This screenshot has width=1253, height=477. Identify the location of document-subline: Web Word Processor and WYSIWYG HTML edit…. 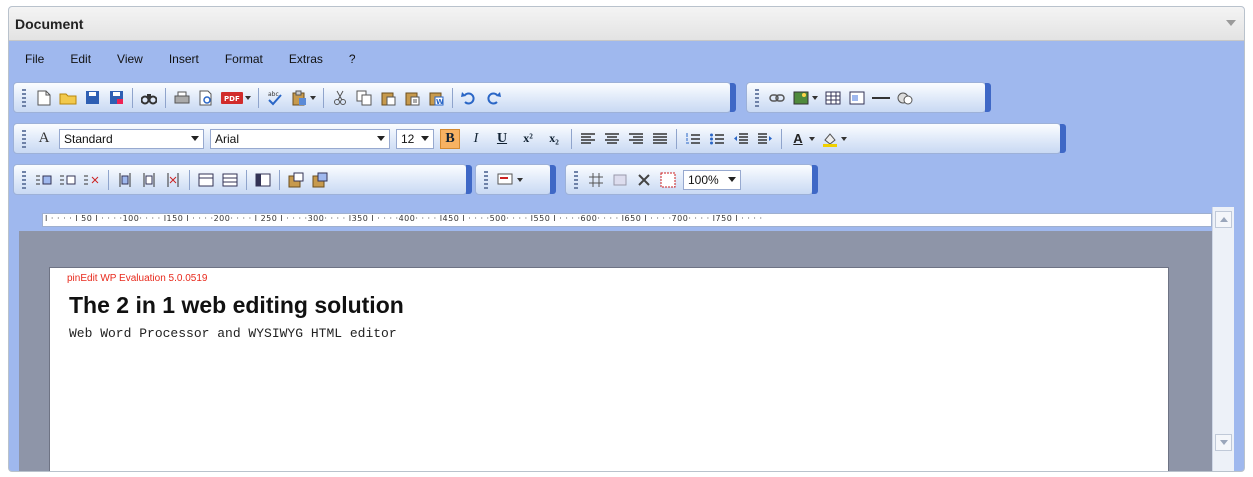
(233, 333).